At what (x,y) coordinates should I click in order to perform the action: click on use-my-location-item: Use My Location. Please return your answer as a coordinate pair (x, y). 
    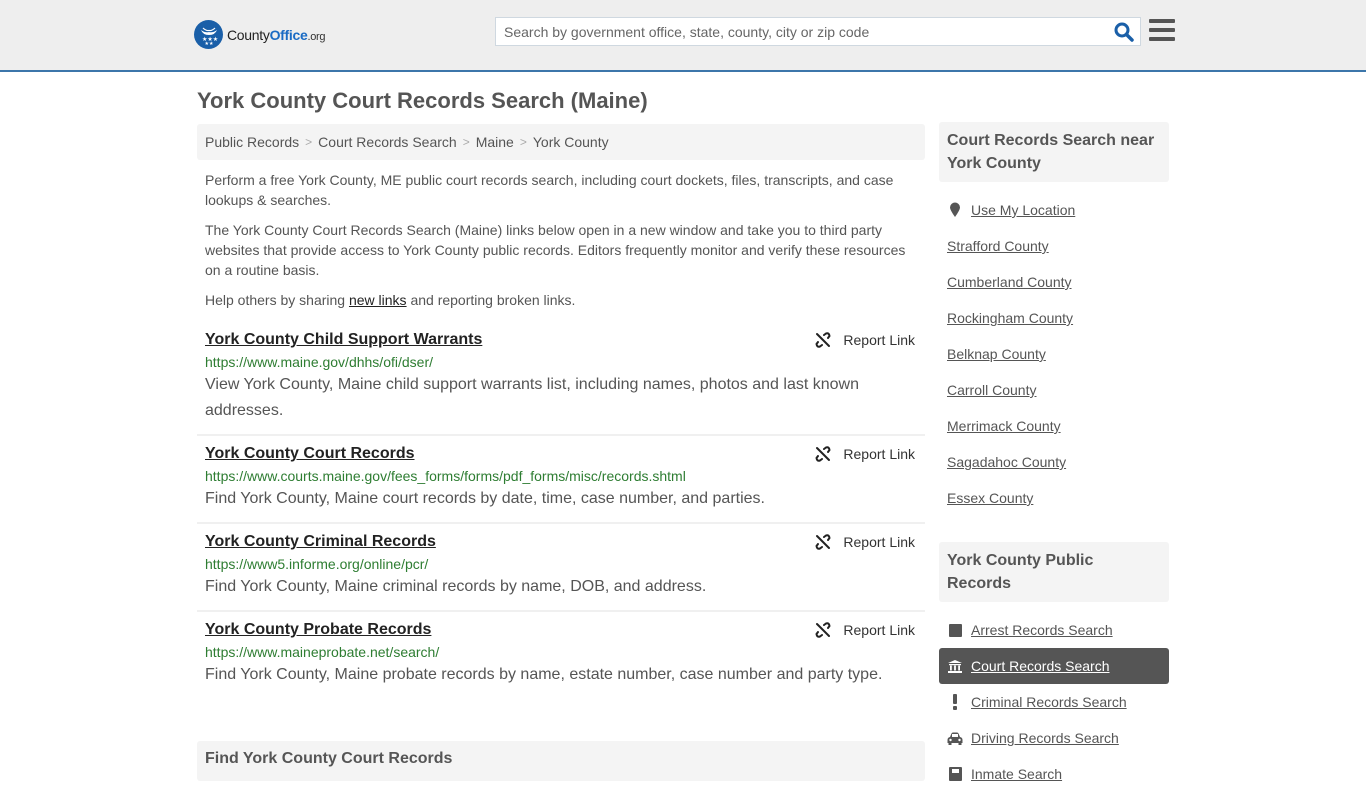
    Looking at the image, I should click on (1054, 210).